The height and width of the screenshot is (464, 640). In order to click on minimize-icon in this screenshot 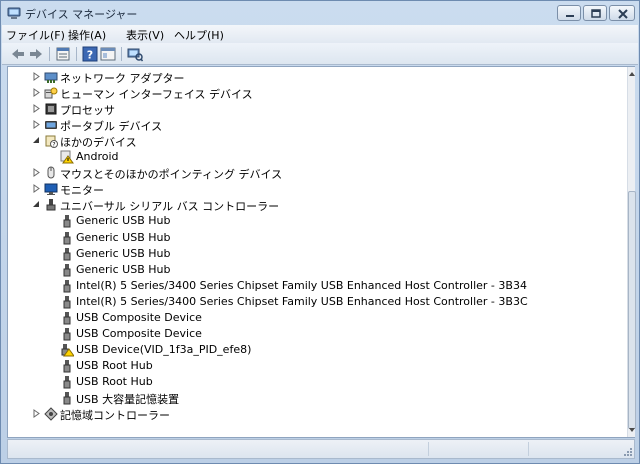, I will do `click(570, 16)`.